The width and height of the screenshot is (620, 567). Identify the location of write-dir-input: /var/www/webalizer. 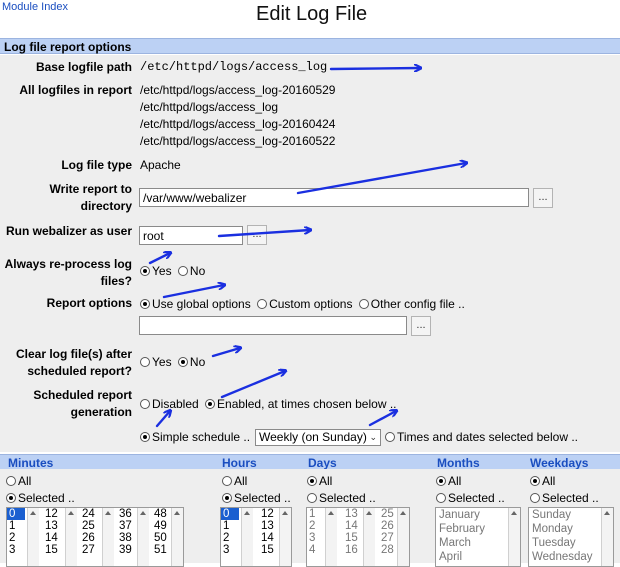
(334, 197).